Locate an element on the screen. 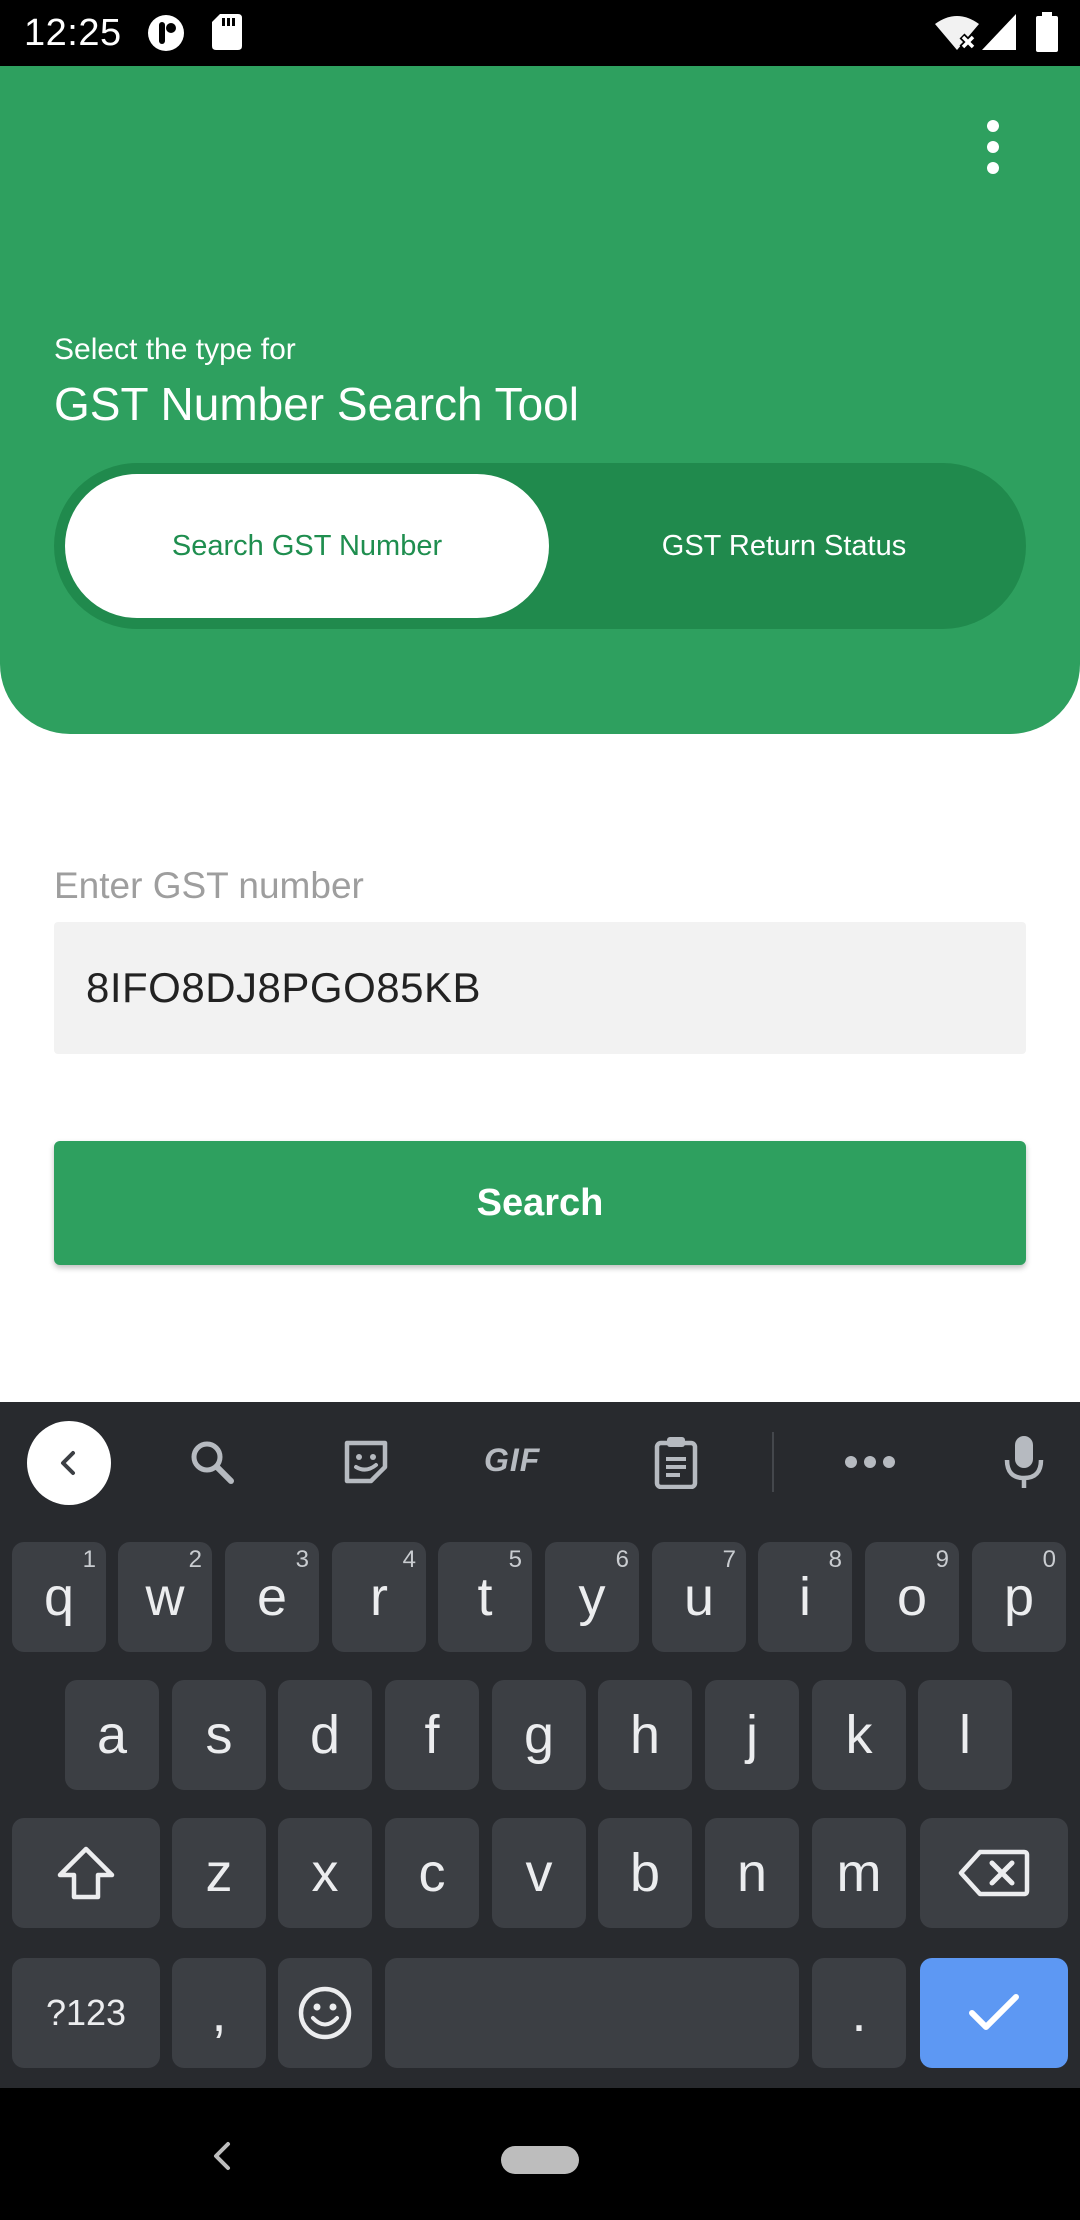  signal-icon is located at coordinates (999, 34).